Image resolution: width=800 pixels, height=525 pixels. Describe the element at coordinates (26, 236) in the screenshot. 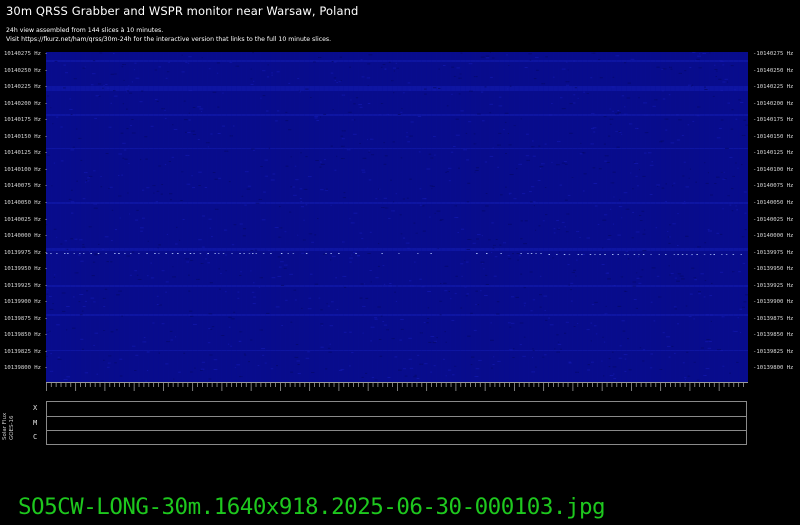

I see `frequency-label: 10140000 Hz -` at that location.